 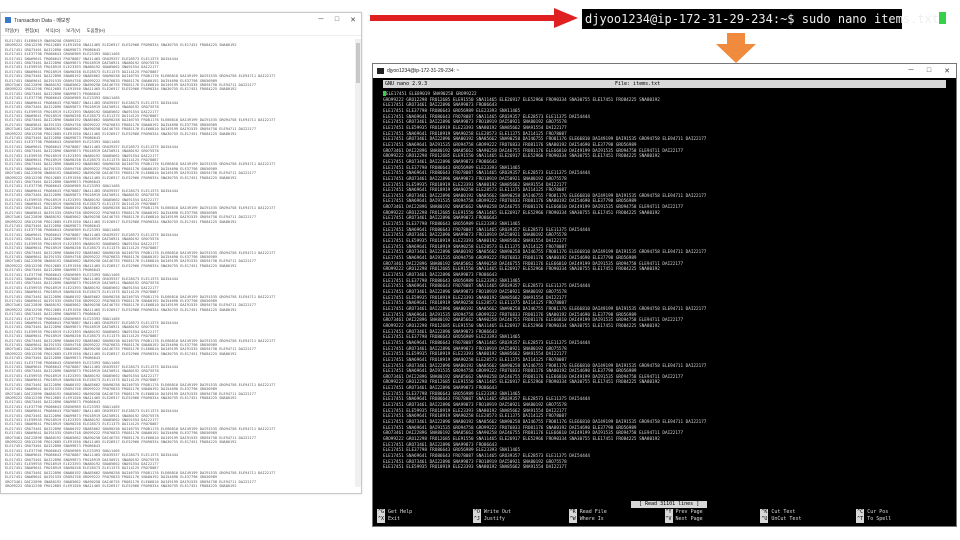 What do you see at coordinates (400, 512) in the screenshot?
I see `shortcut-label: Get Help` at bounding box center [400, 512].